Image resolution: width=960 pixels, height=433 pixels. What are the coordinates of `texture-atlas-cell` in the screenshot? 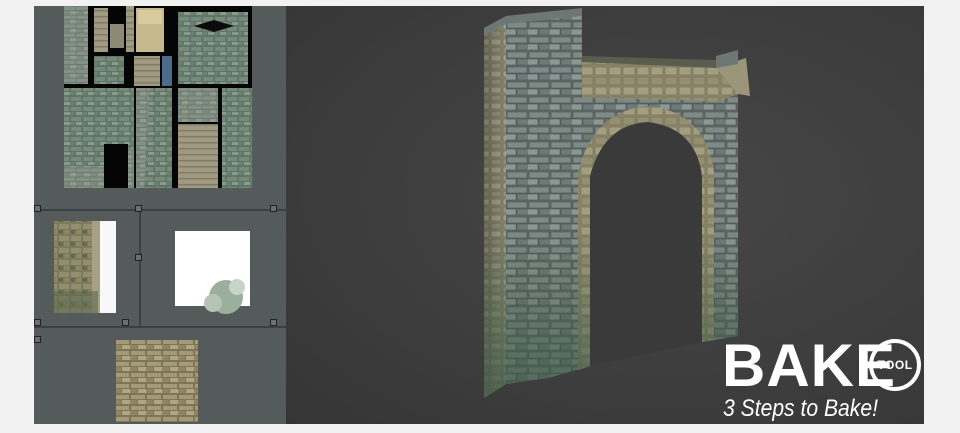 It's located at (160, 107).